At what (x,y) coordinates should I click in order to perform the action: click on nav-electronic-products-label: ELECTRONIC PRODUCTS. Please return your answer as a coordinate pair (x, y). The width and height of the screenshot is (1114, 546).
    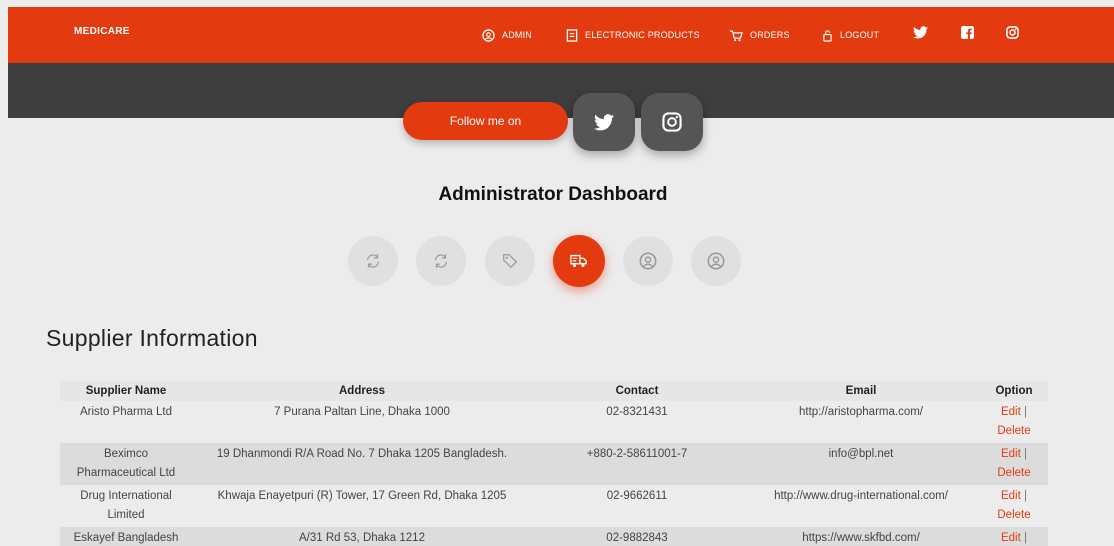
    Looking at the image, I should click on (642, 35).